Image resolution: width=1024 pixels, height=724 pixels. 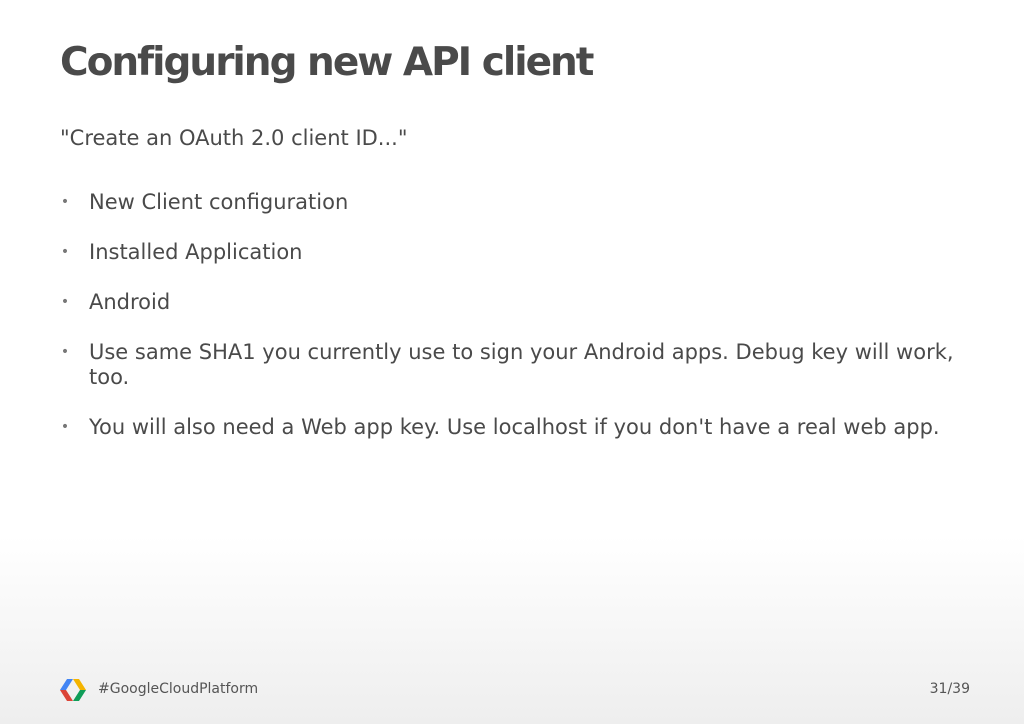 I want to click on slide-footer: #GoogleCloudPlatform 31/39, so click(x=514, y=690).